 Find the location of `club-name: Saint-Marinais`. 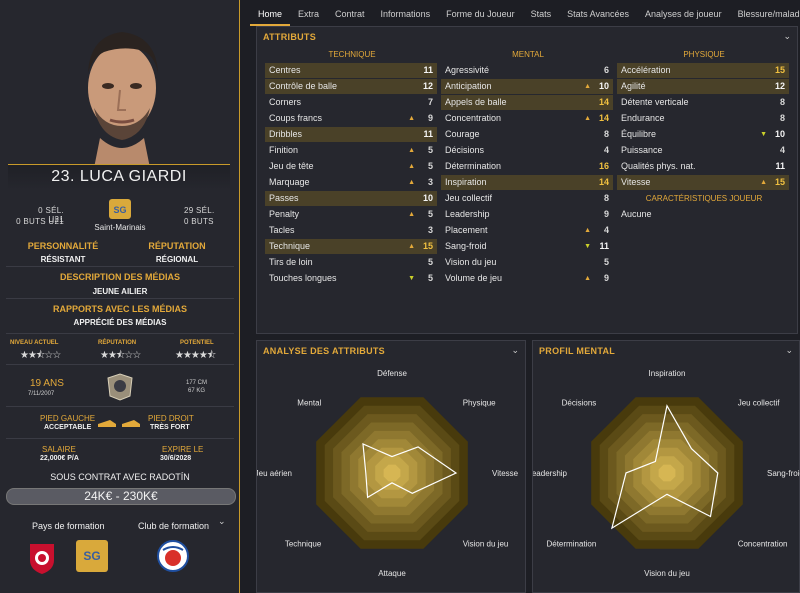

club-name: Saint-Marinais is located at coordinates (120, 227).